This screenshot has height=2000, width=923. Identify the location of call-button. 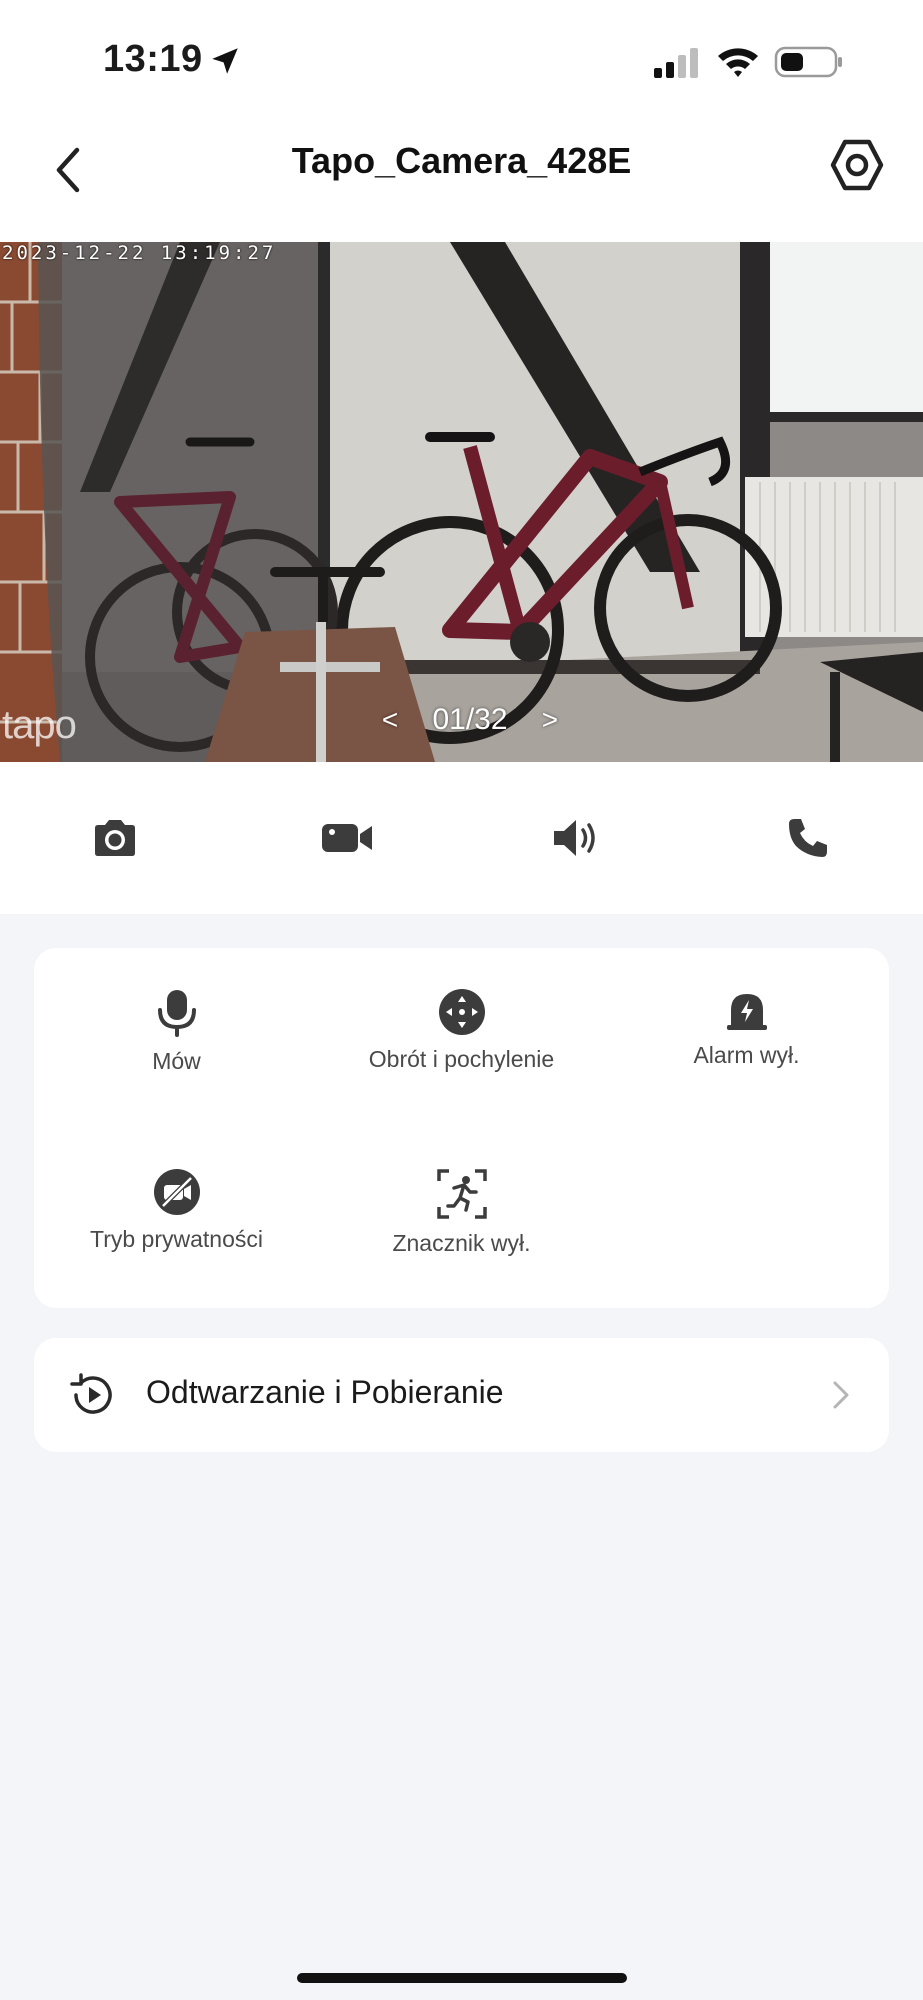
(808, 838).